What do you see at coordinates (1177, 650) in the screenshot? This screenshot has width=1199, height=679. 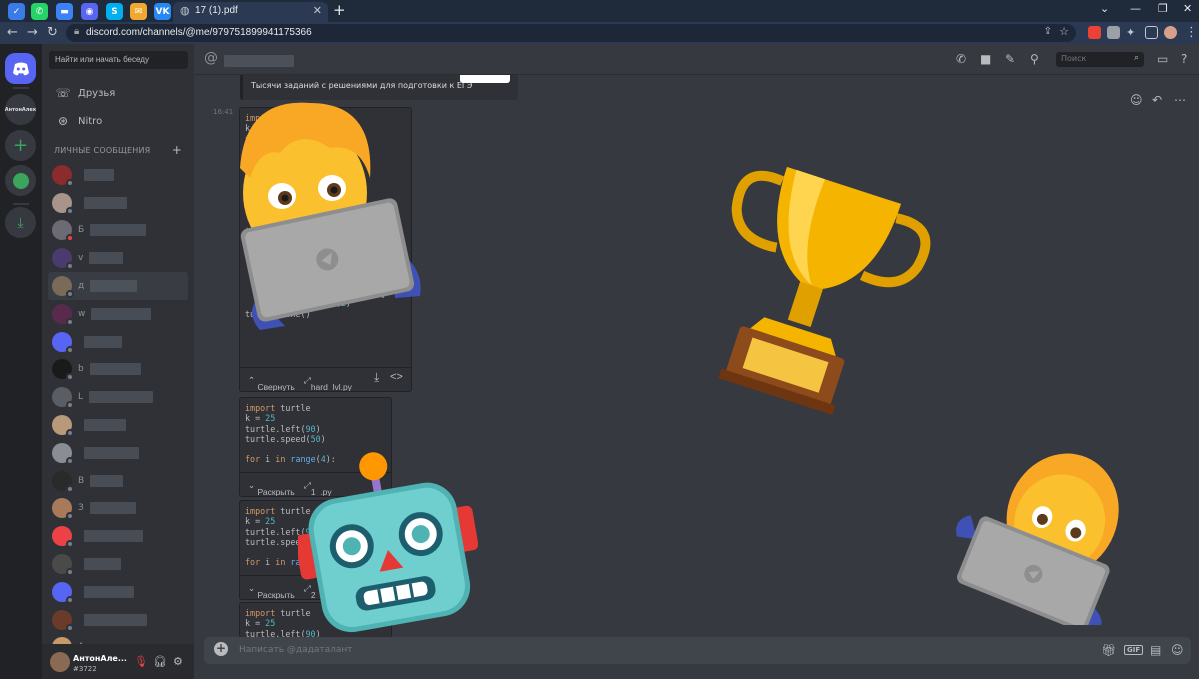 I see `emoji-icon: ☺` at bounding box center [1177, 650].